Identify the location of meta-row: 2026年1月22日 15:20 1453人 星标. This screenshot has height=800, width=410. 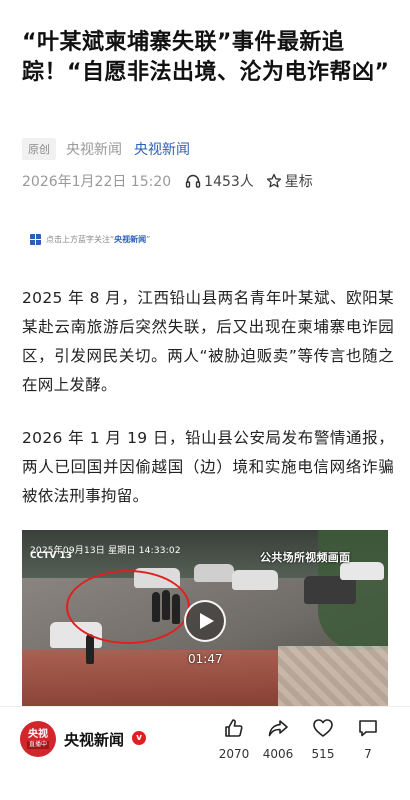
(167, 181).